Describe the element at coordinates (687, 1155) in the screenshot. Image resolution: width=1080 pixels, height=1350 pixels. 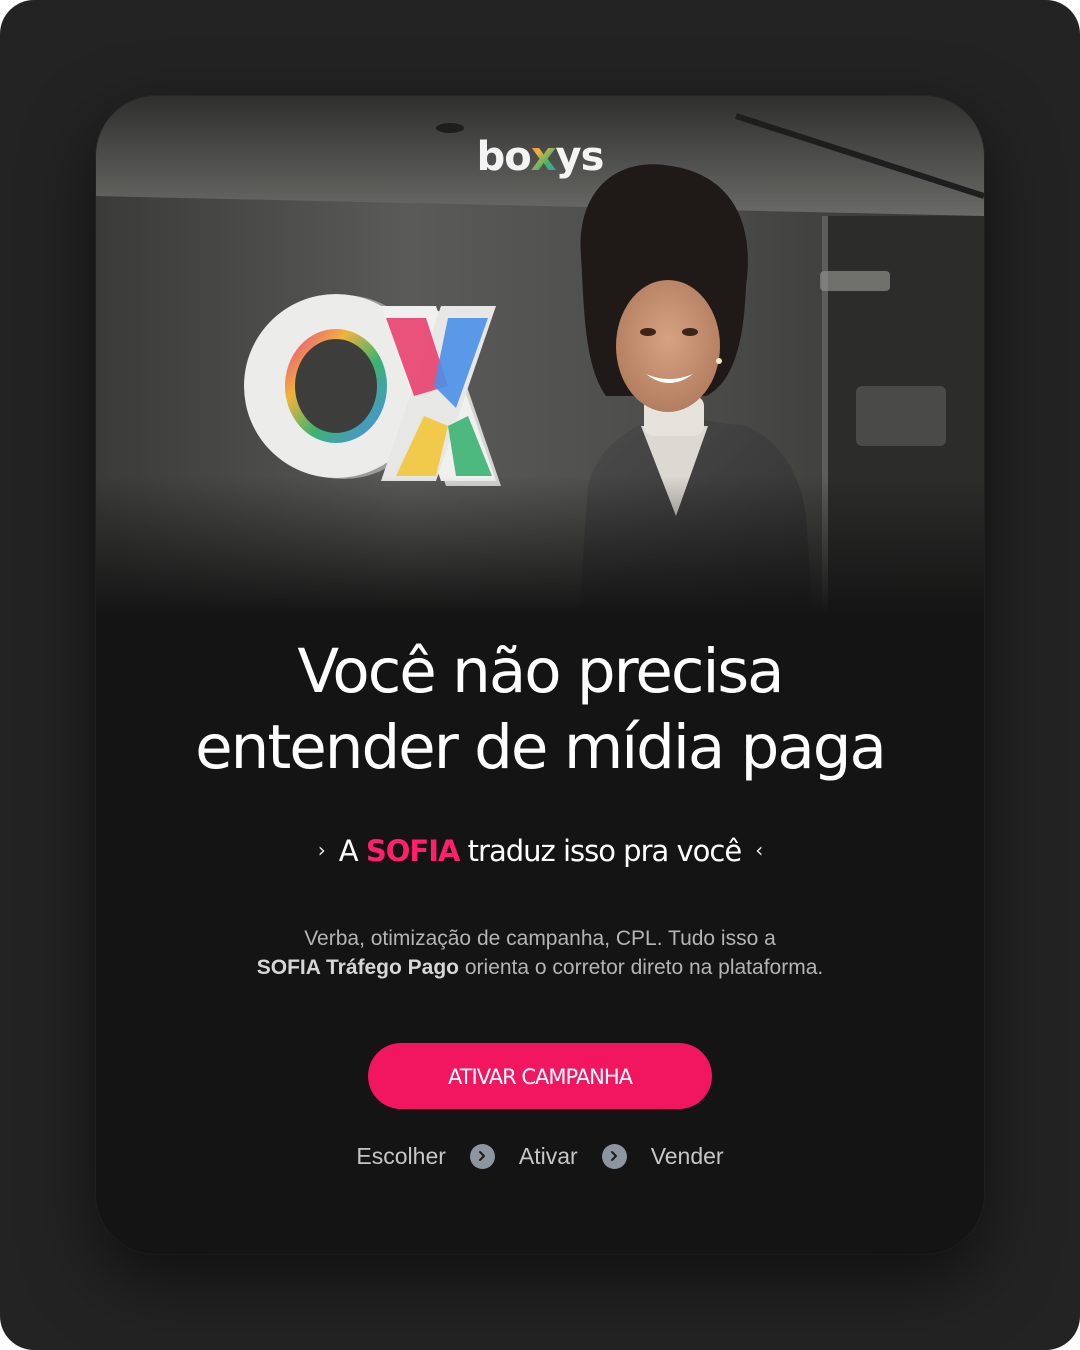
I see `step-sell: Vender` at that location.